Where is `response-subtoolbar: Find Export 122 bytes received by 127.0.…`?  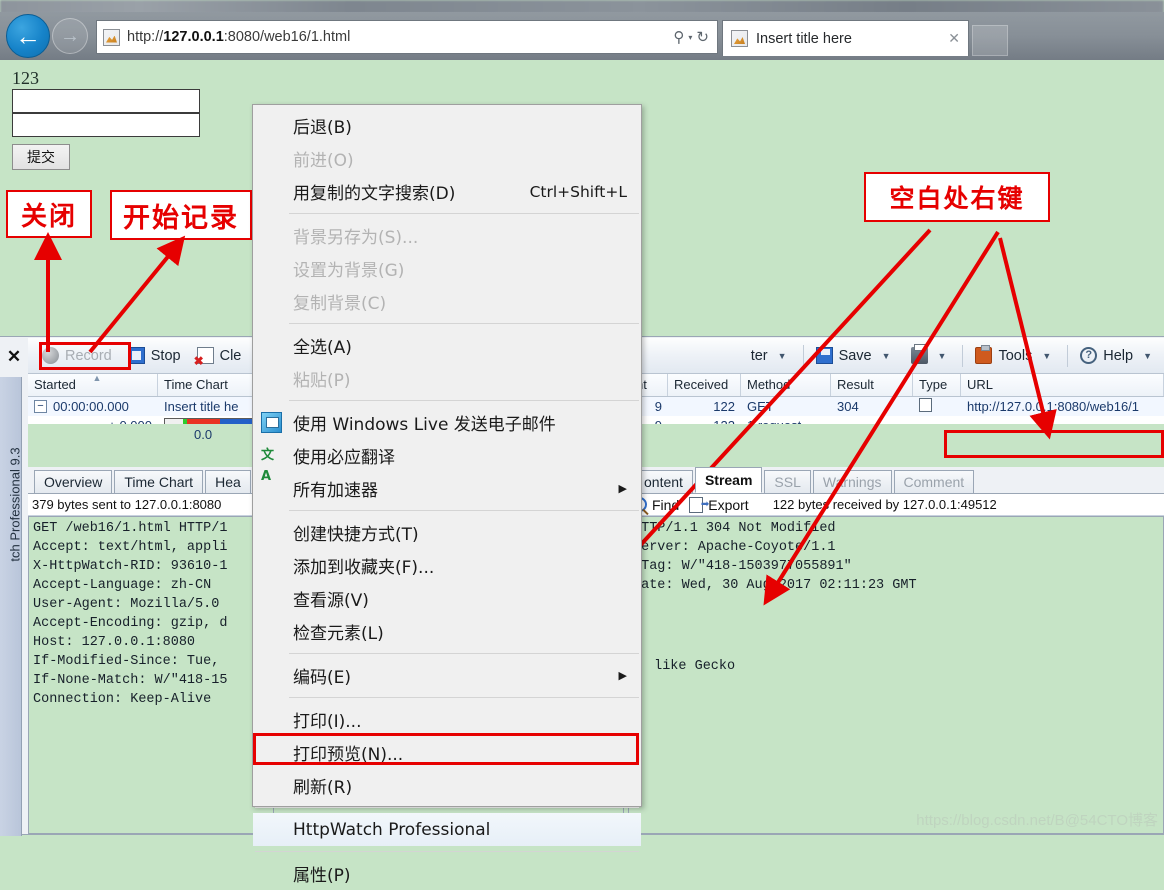
response-subtoolbar: Find Export 122 bytes received by 127.0.… is located at coordinates (896, 505).